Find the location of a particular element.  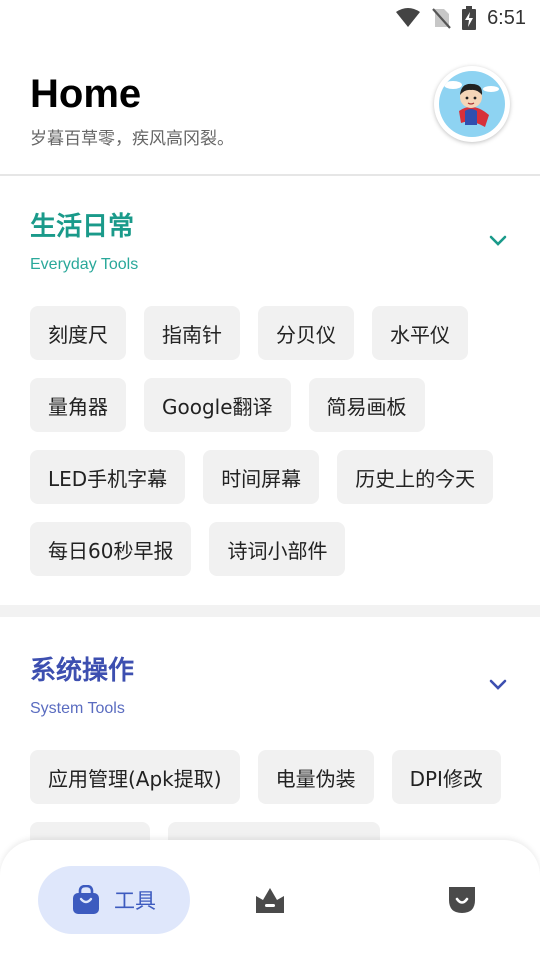

tool-chip-poetry-widget: 诗词小部件 is located at coordinates (277, 549).